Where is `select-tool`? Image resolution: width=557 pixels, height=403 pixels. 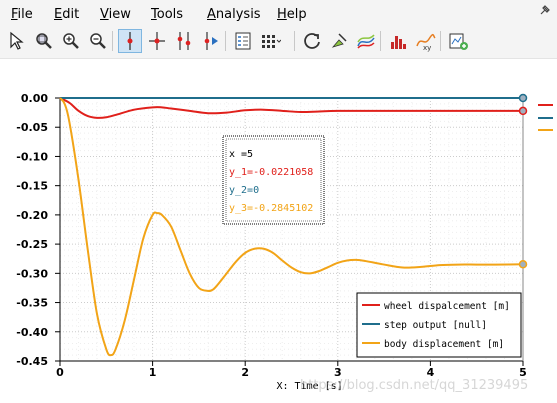
select-tool is located at coordinates (17, 41).